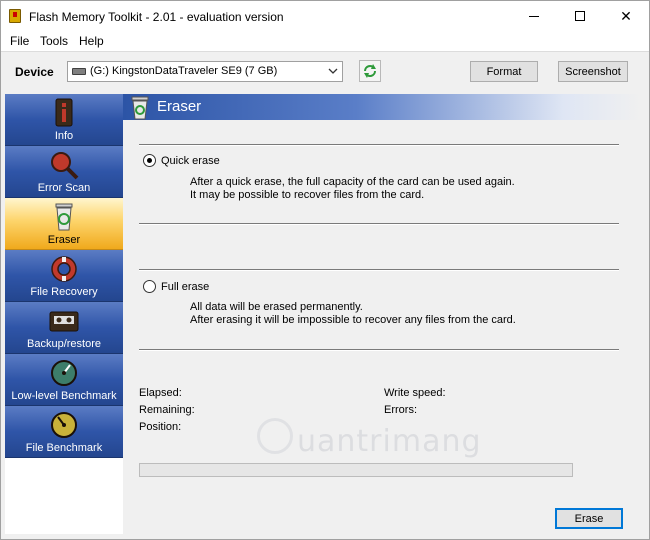 This screenshot has height=540, width=650. I want to click on watermark-logo-icon, so click(275, 436).